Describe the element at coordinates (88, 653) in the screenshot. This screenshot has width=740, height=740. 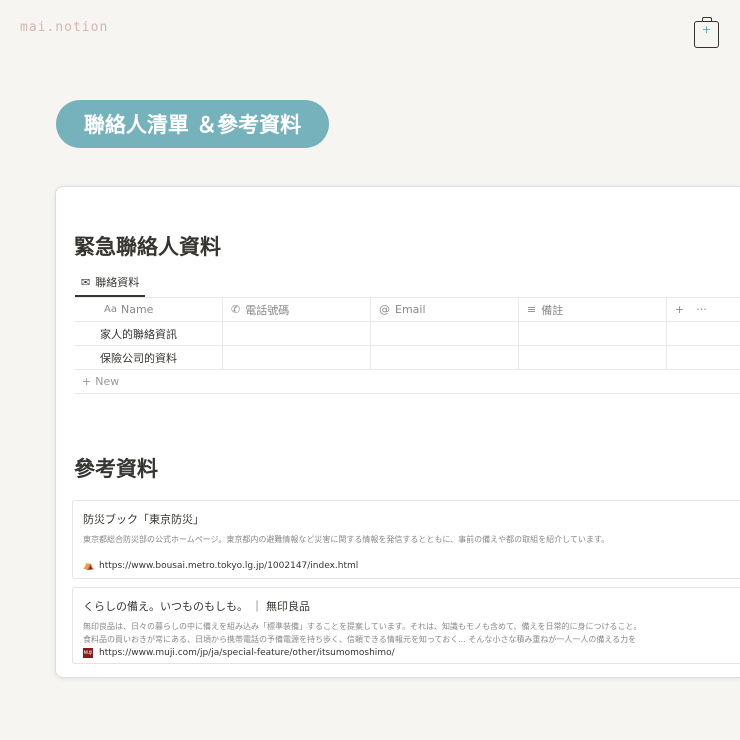
I see `muji-favicon-icon: MUJI` at that location.